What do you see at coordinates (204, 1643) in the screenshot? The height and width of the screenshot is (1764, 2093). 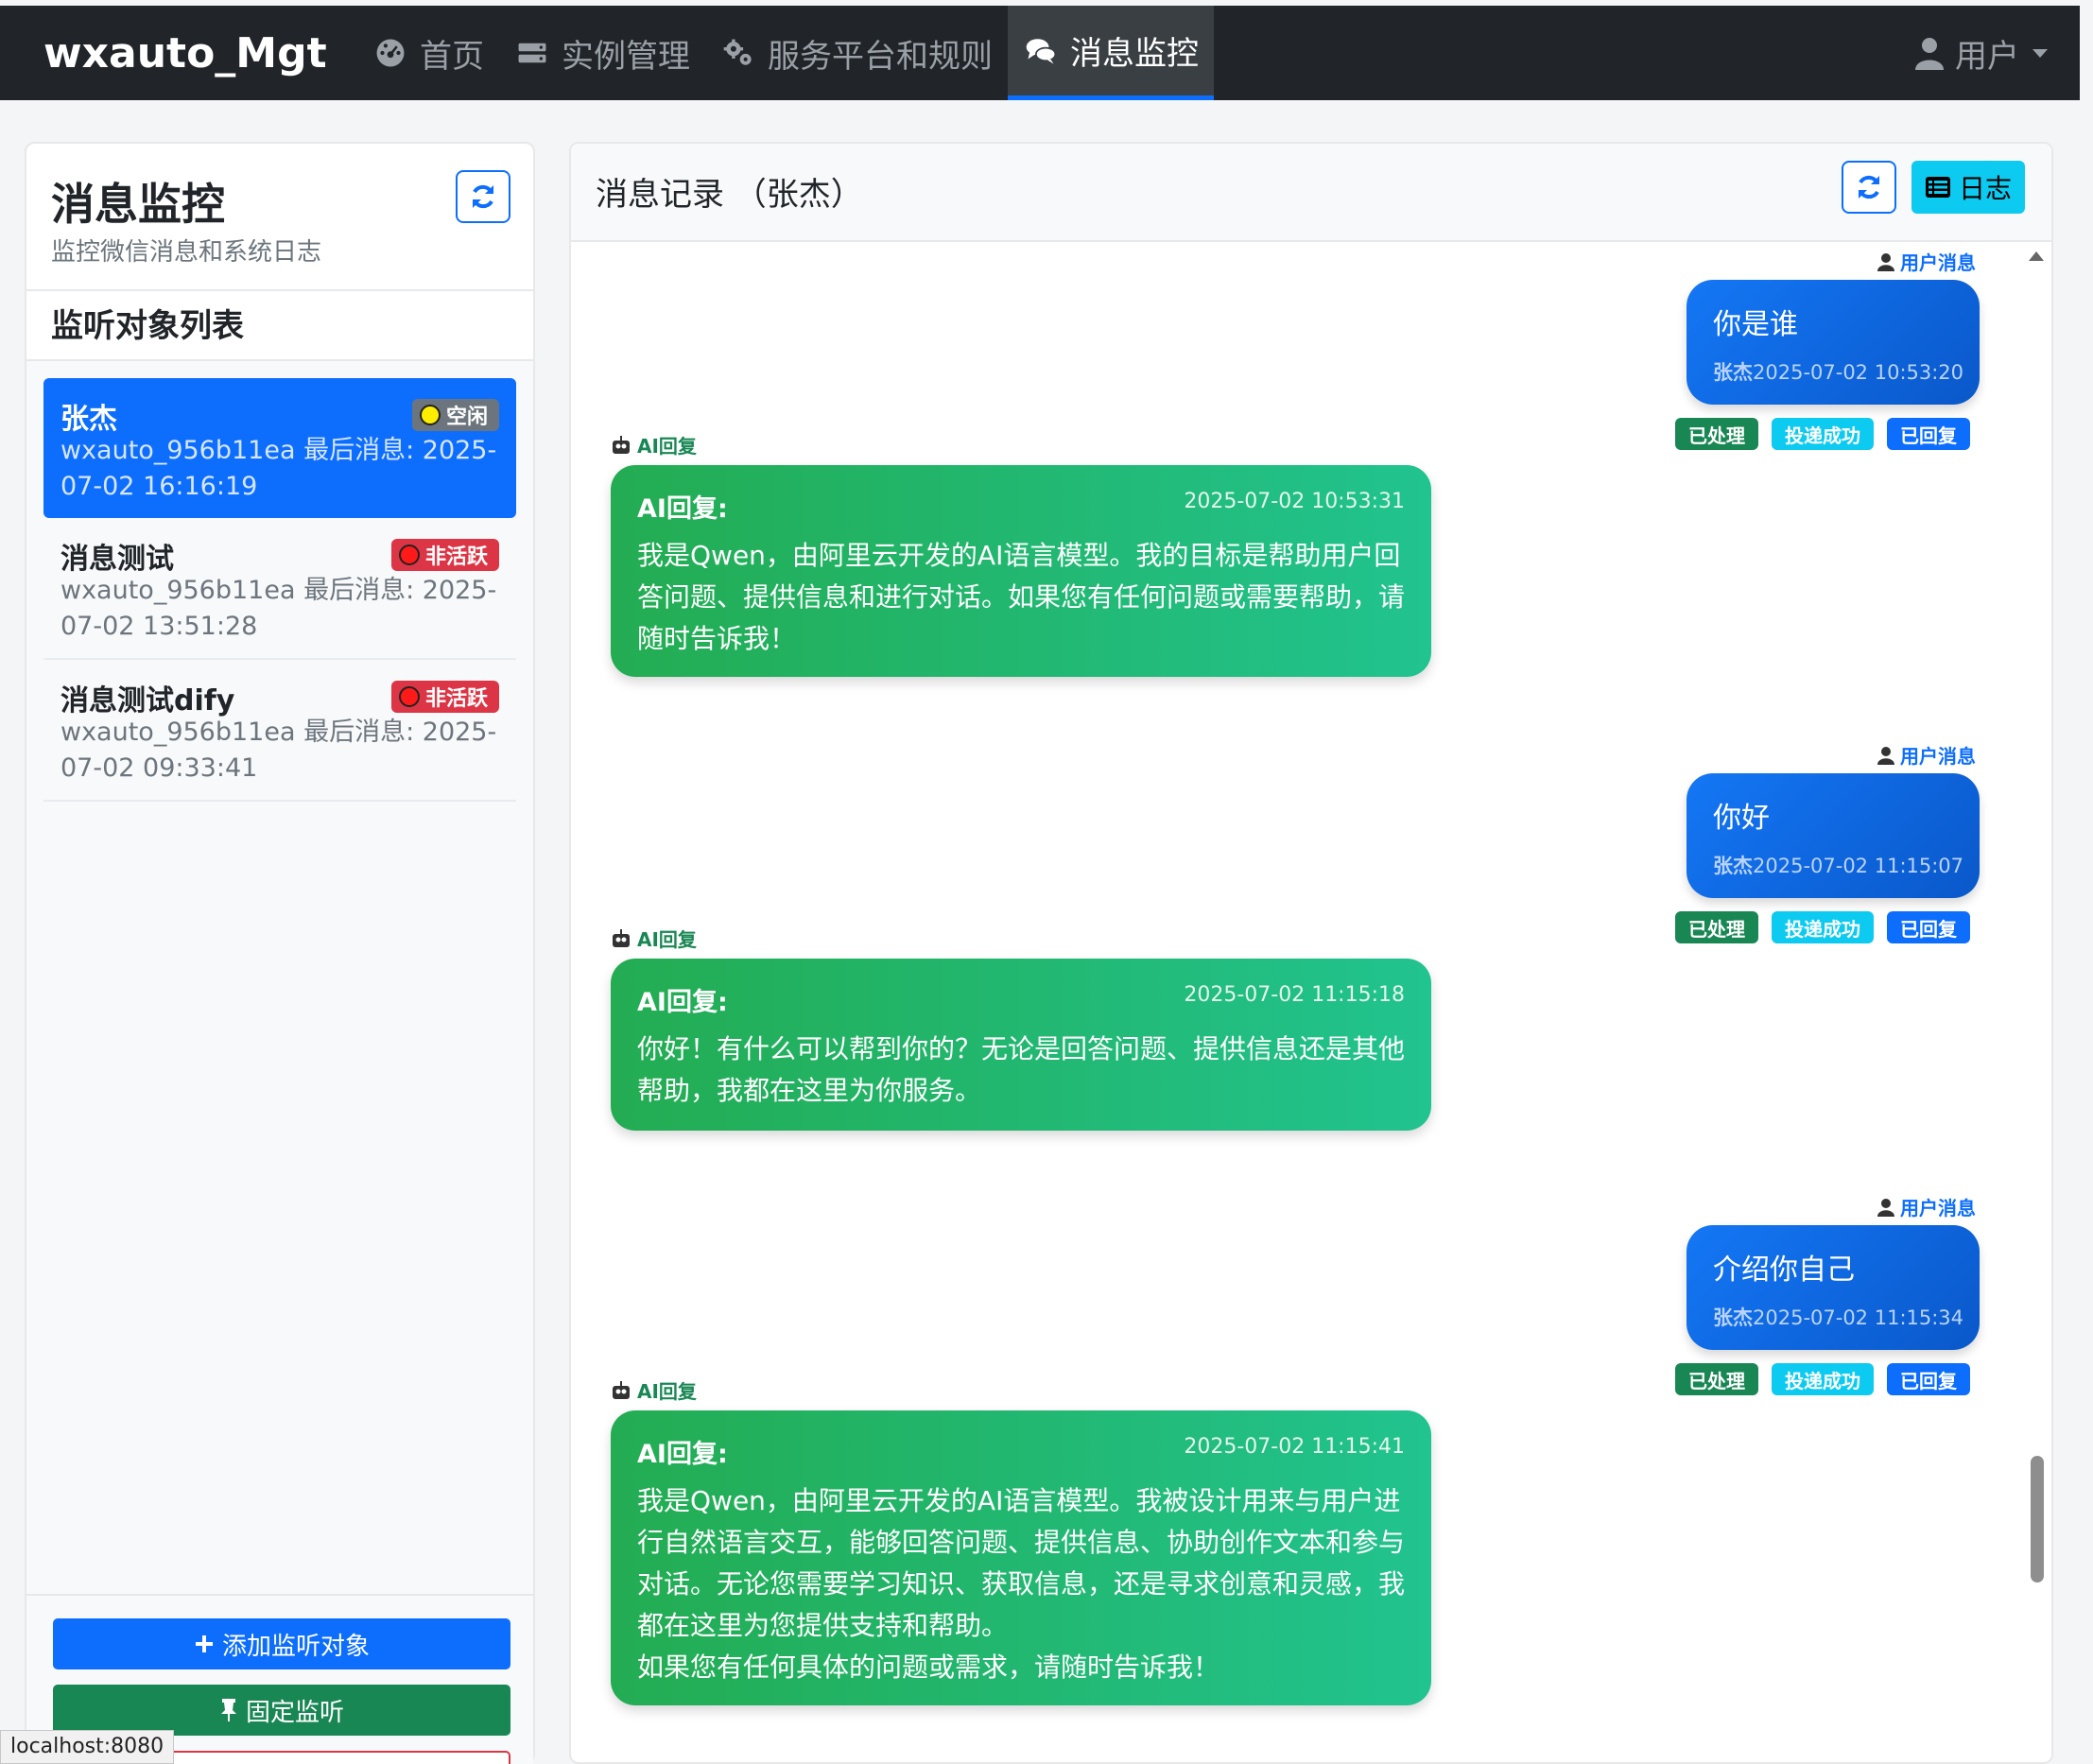 I see `plus-icon` at bounding box center [204, 1643].